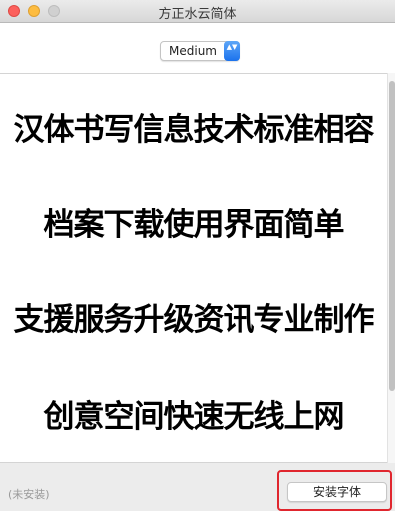  What do you see at coordinates (194, 320) in the screenshot?
I see `sample-text-line: 支援服务升级资讯专业制作` at bounding box center [194, 320].